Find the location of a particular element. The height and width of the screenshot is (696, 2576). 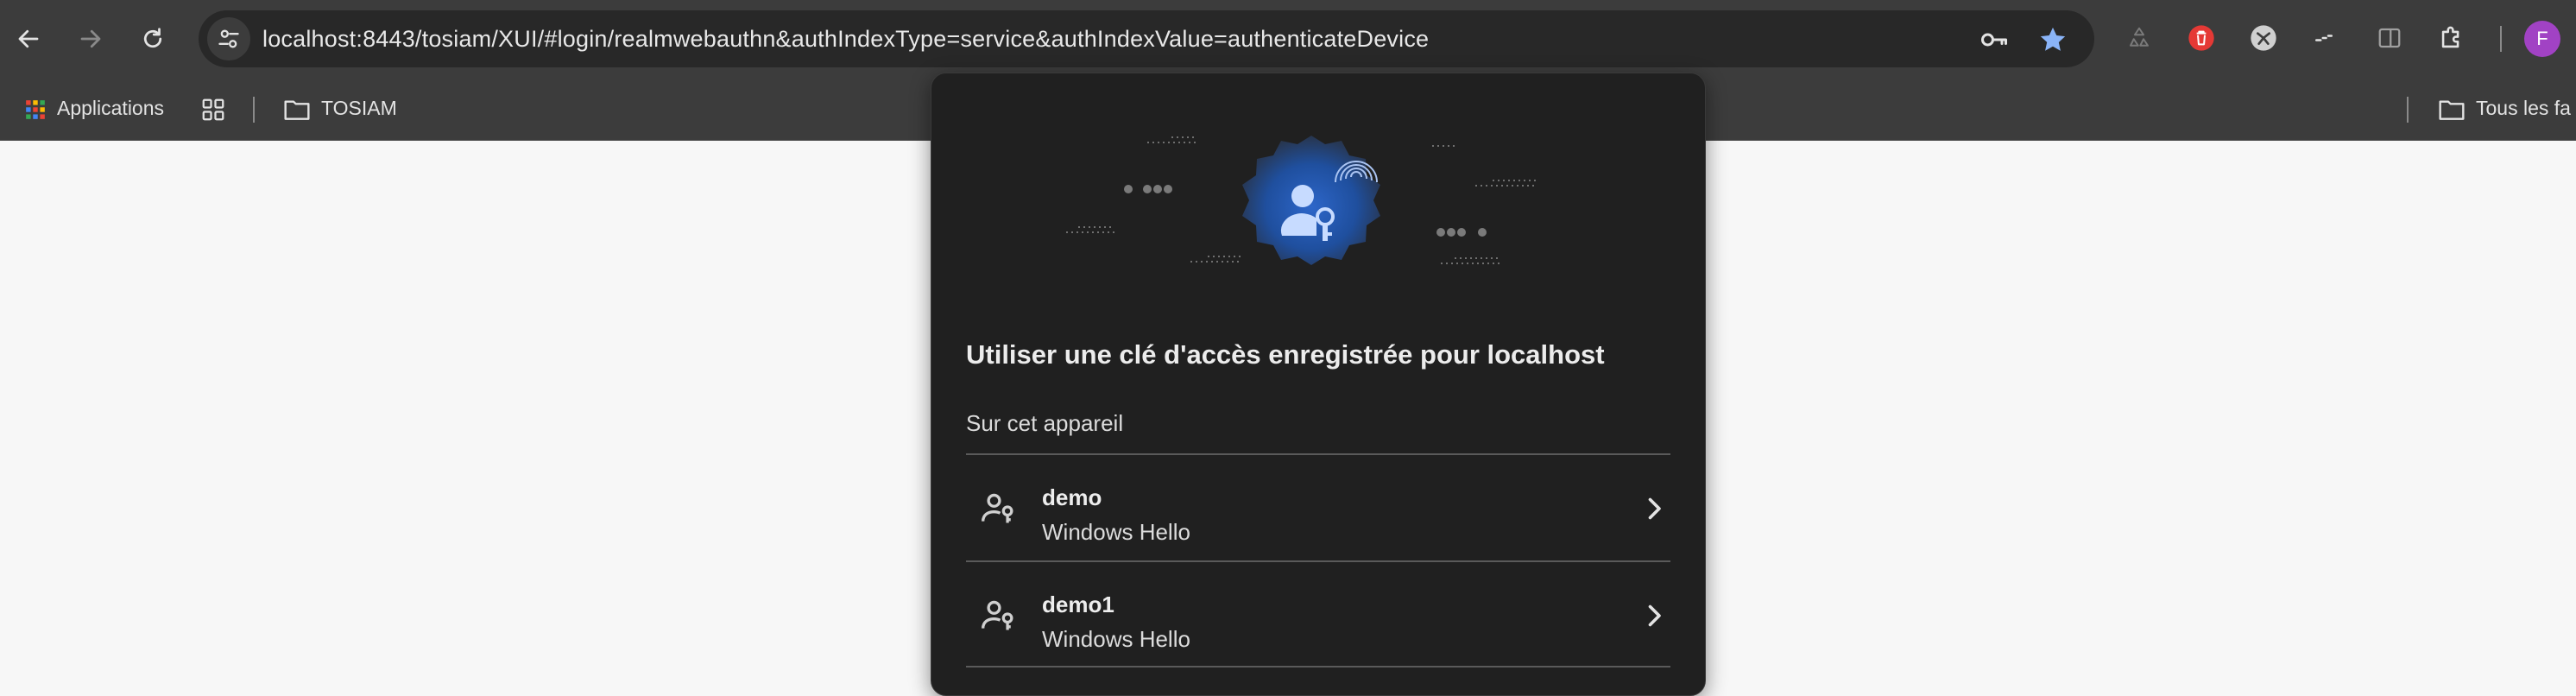

tune-icon is located at coordinates (228, 38).